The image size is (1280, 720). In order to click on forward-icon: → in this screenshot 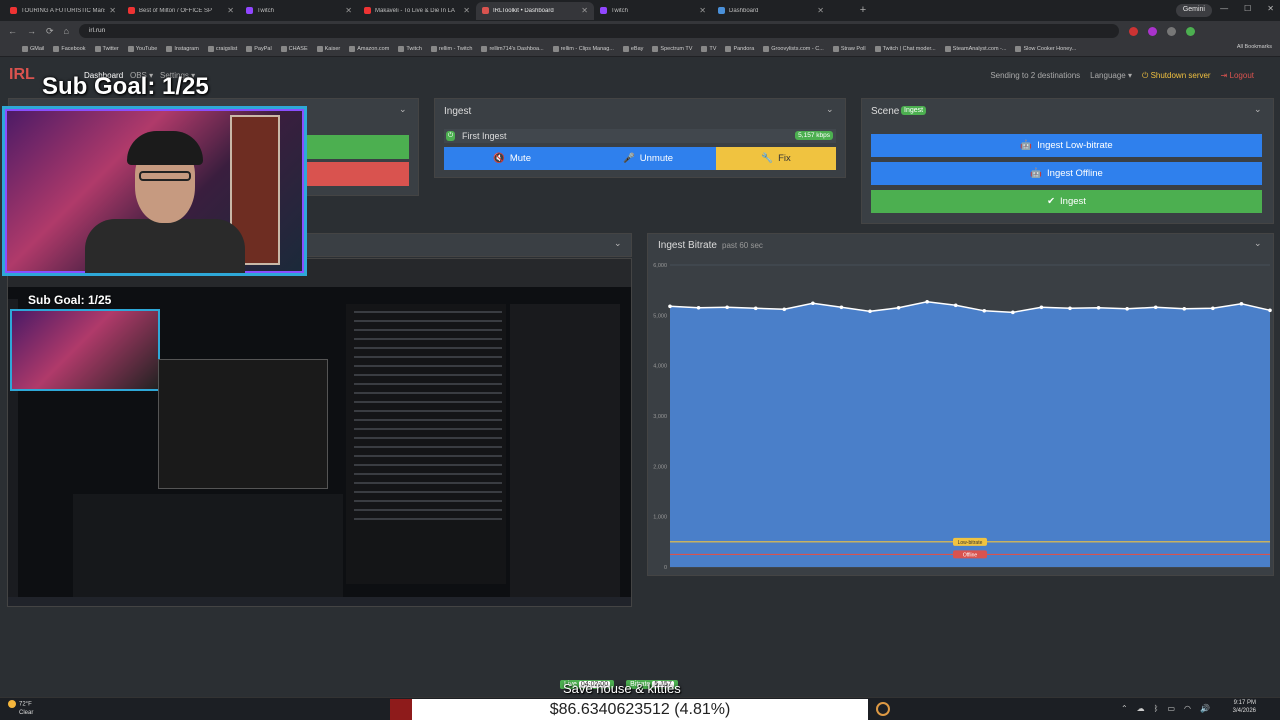, I will do `click(31, 31)`.